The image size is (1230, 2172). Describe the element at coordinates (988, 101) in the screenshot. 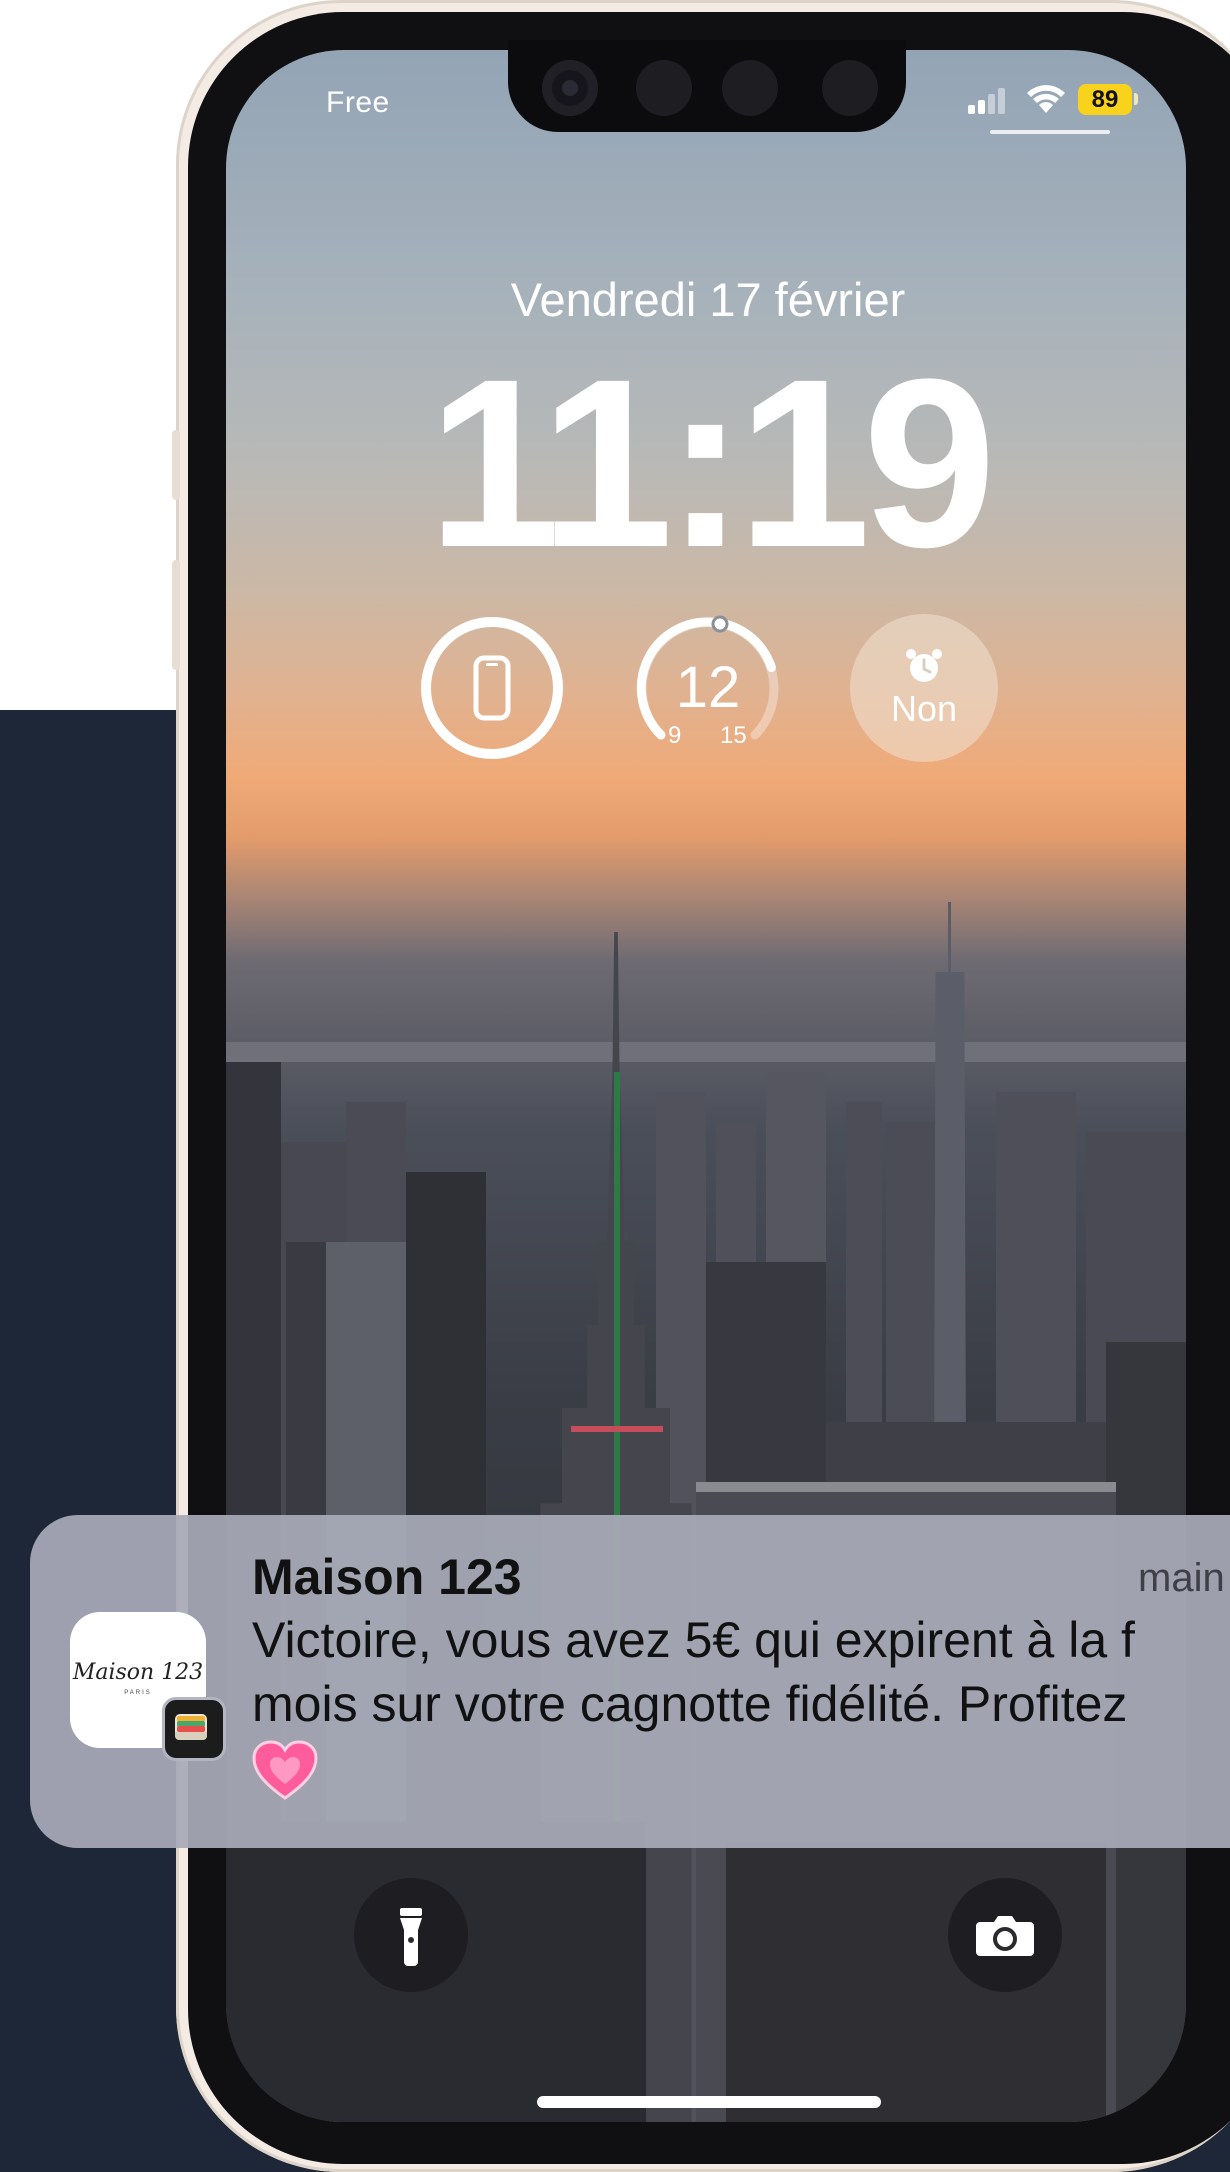

I see `cellular-signal-icon` at that location.